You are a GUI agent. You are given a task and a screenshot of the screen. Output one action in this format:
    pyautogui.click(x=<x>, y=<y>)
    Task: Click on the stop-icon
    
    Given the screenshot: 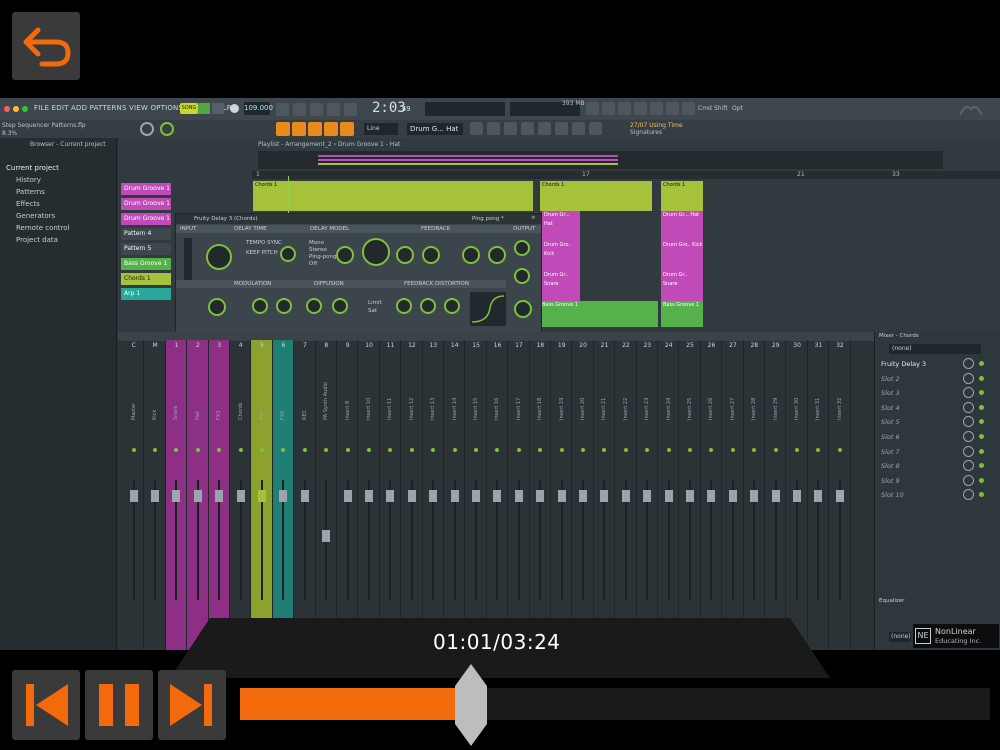 What is the action you would take?
    pyautogui.click(x=218, y=108)
    